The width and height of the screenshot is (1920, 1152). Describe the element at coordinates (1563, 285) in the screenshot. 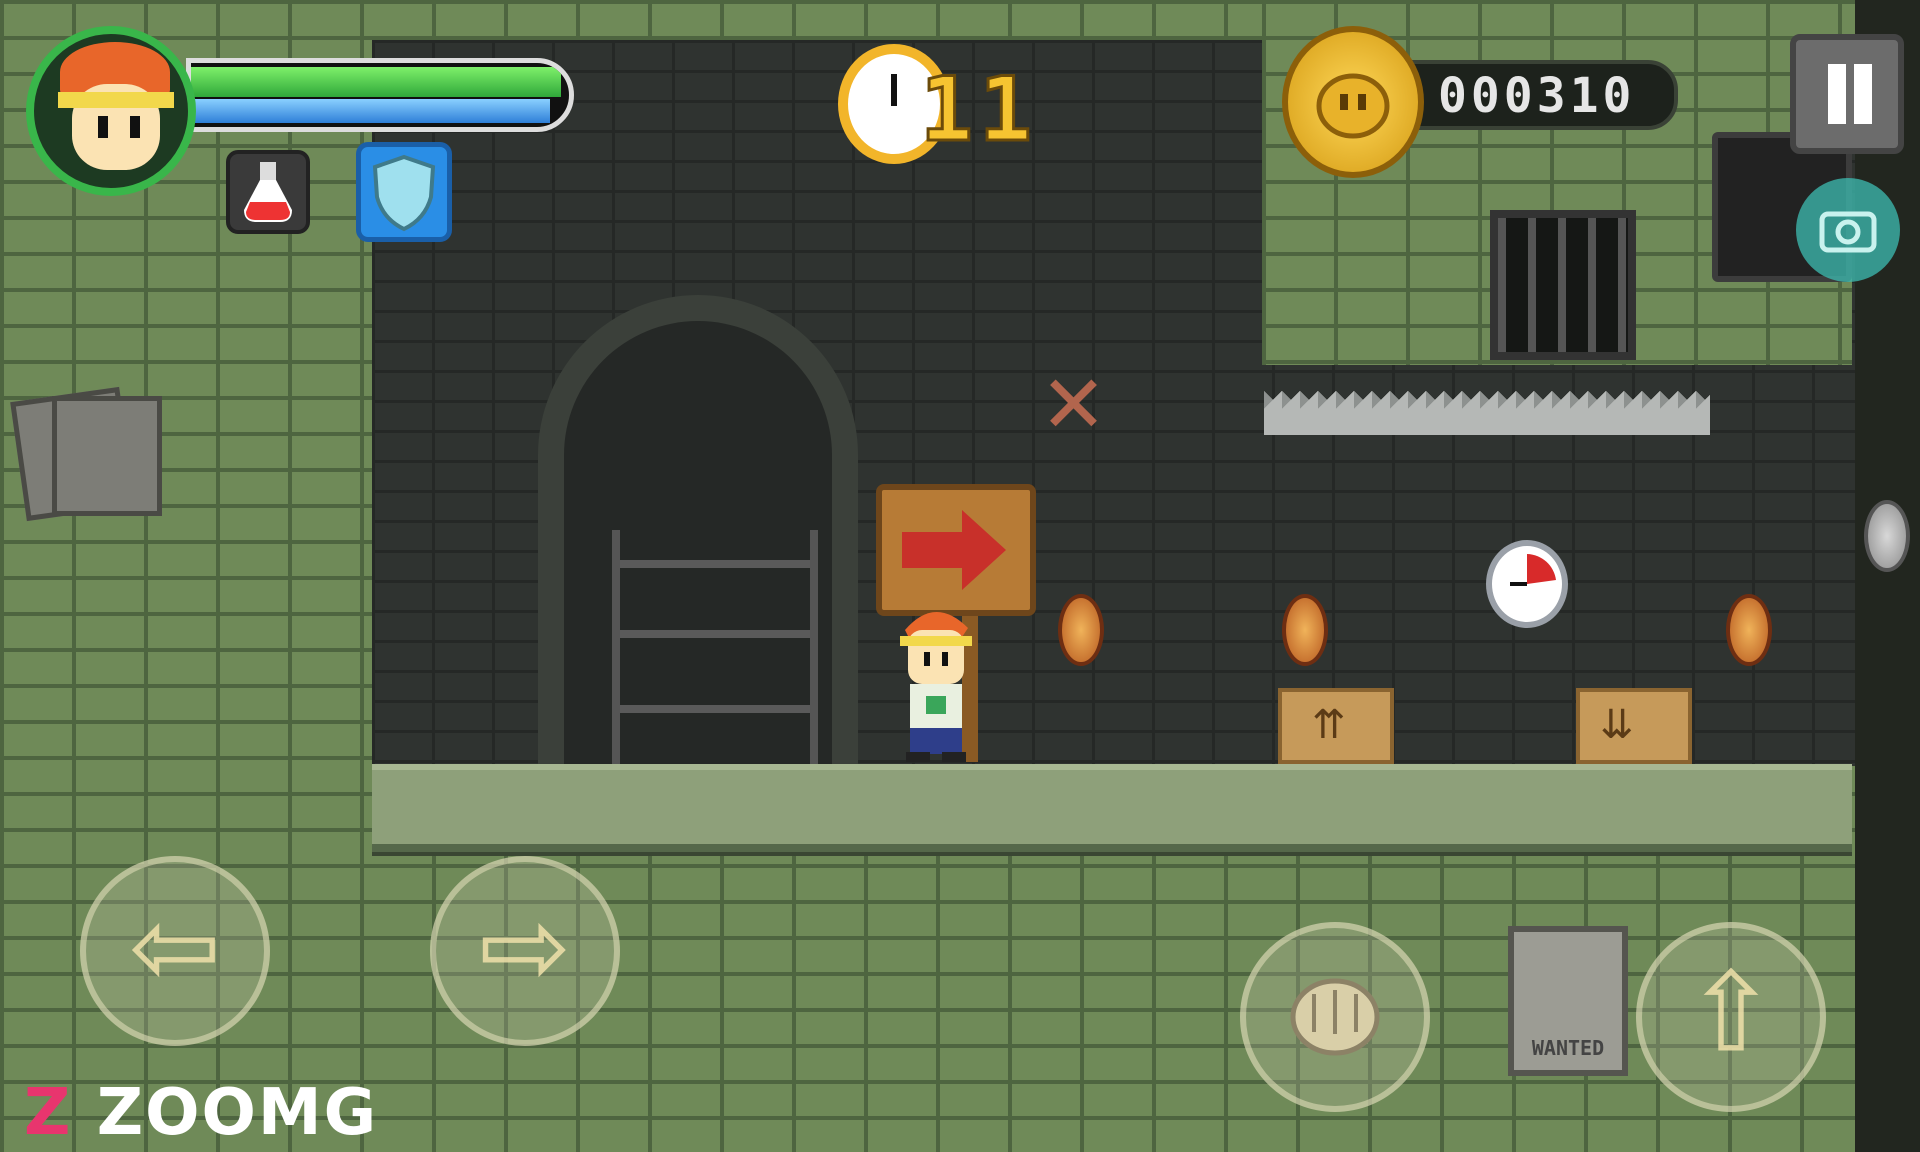

I see `barred-window` at that location.